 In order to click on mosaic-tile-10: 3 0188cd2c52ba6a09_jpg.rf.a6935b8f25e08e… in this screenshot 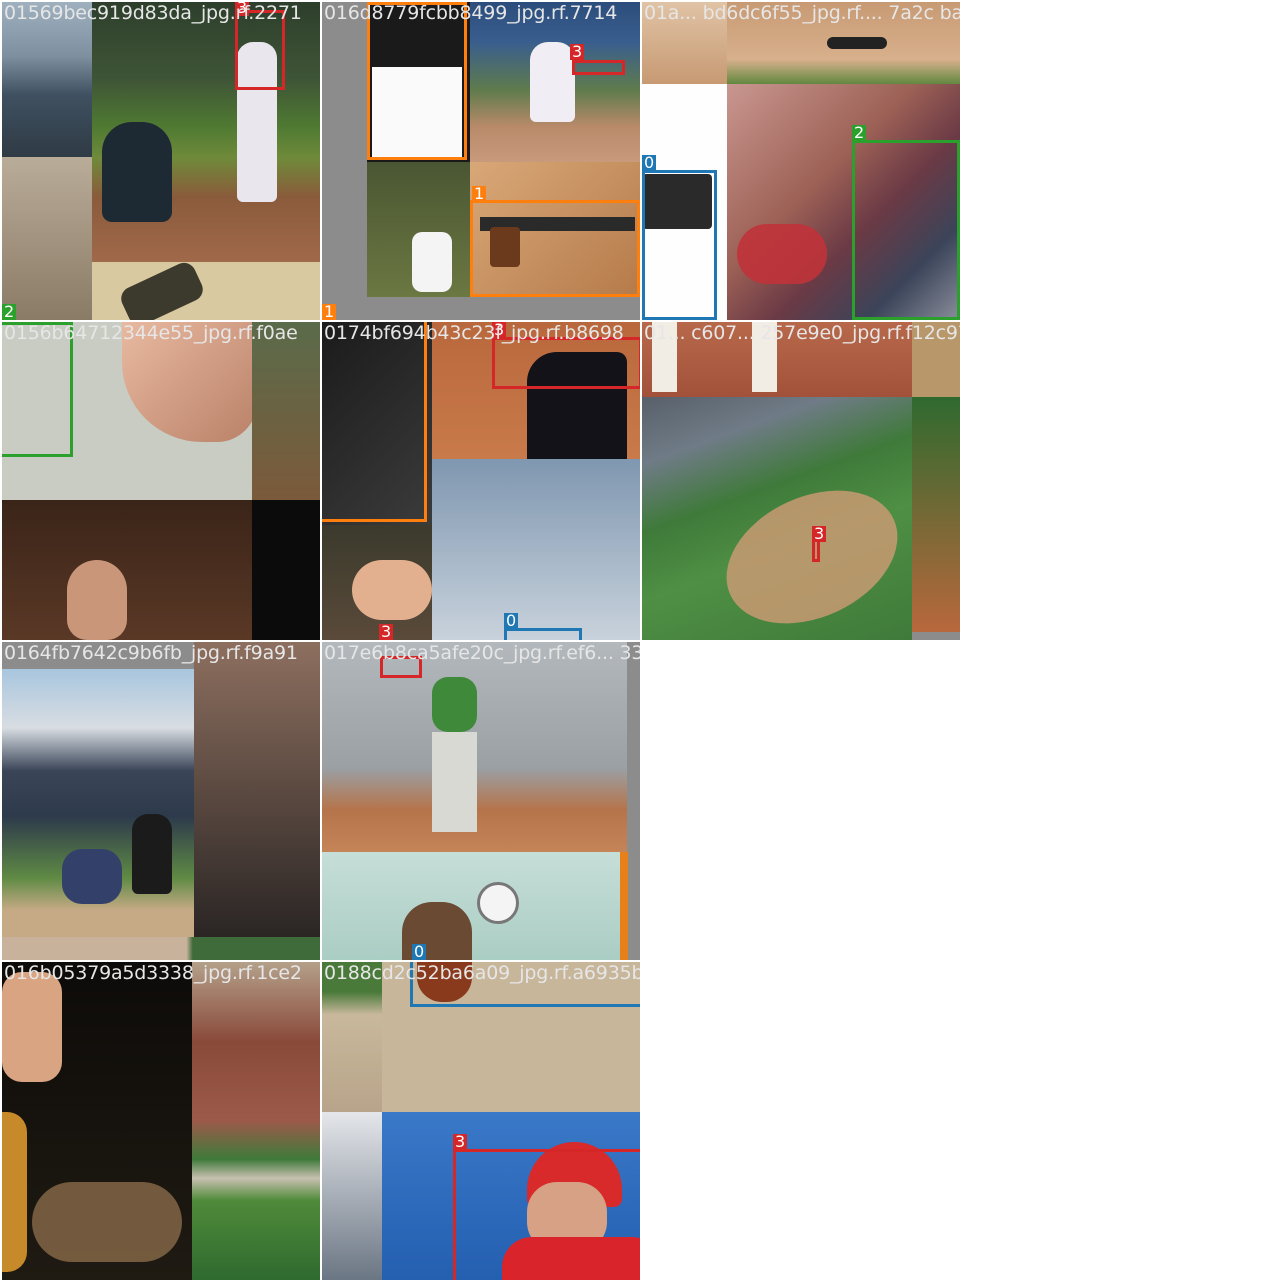, I will do `click(481, 1121)`.